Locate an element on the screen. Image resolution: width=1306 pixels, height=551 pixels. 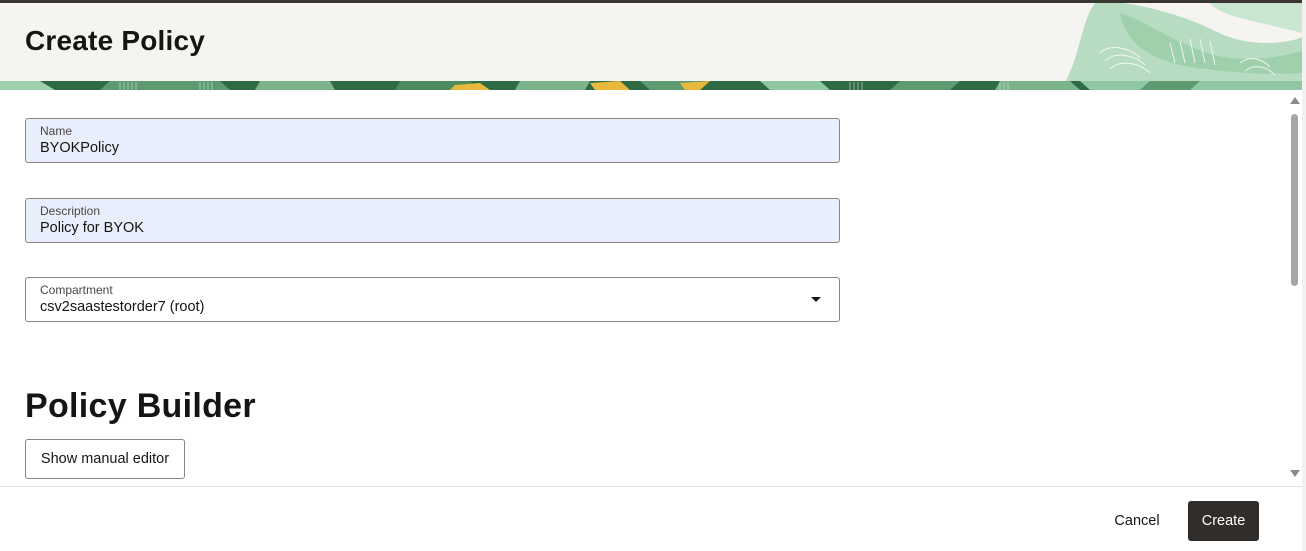
scroll-up-icon is located at coordinates (1295, 100).